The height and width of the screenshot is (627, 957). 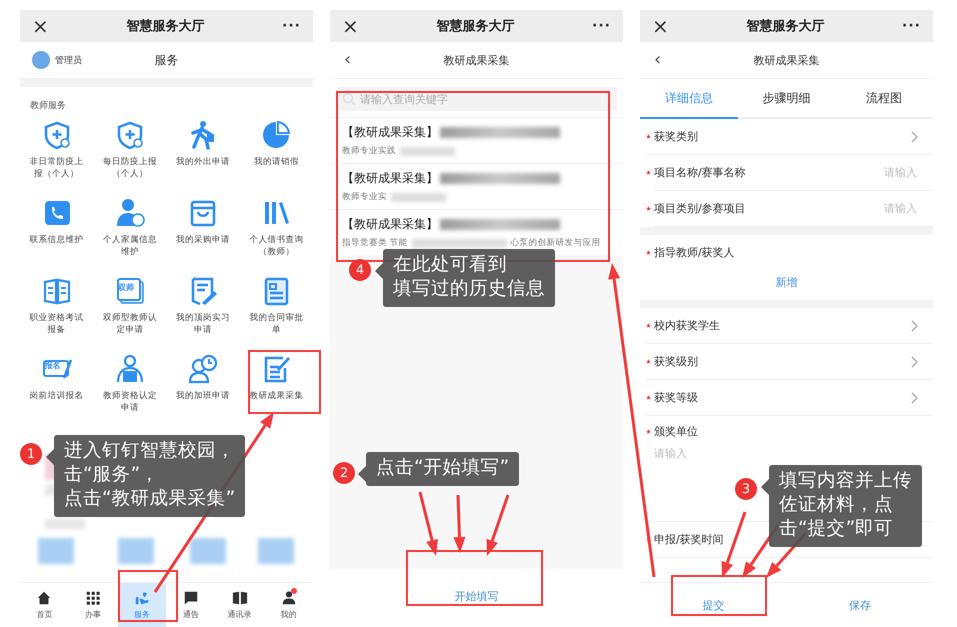 What do you see at coordinates (789, 137) in the screenshot?
I see `select-row: 获奖类别` at bounding box center [789, 137].